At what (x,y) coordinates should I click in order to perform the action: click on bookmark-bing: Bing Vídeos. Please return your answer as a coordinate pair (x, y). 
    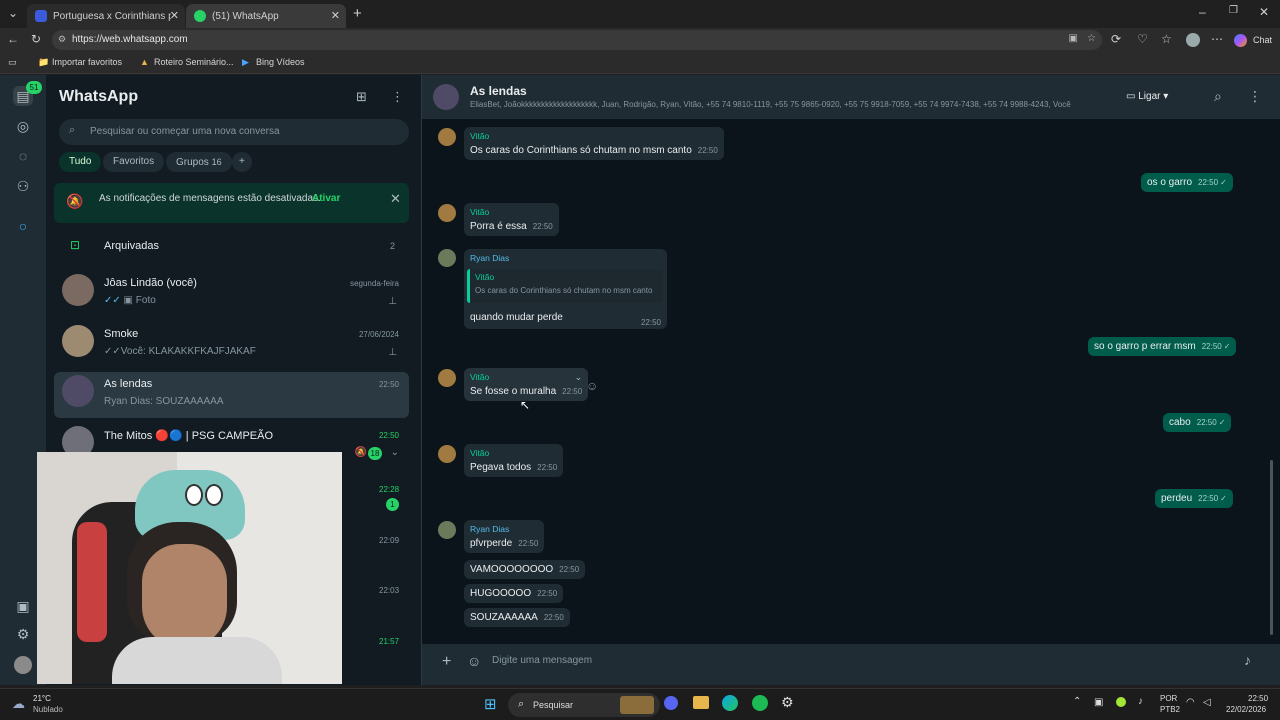
    Looking at the image, I should click on (280, 62).